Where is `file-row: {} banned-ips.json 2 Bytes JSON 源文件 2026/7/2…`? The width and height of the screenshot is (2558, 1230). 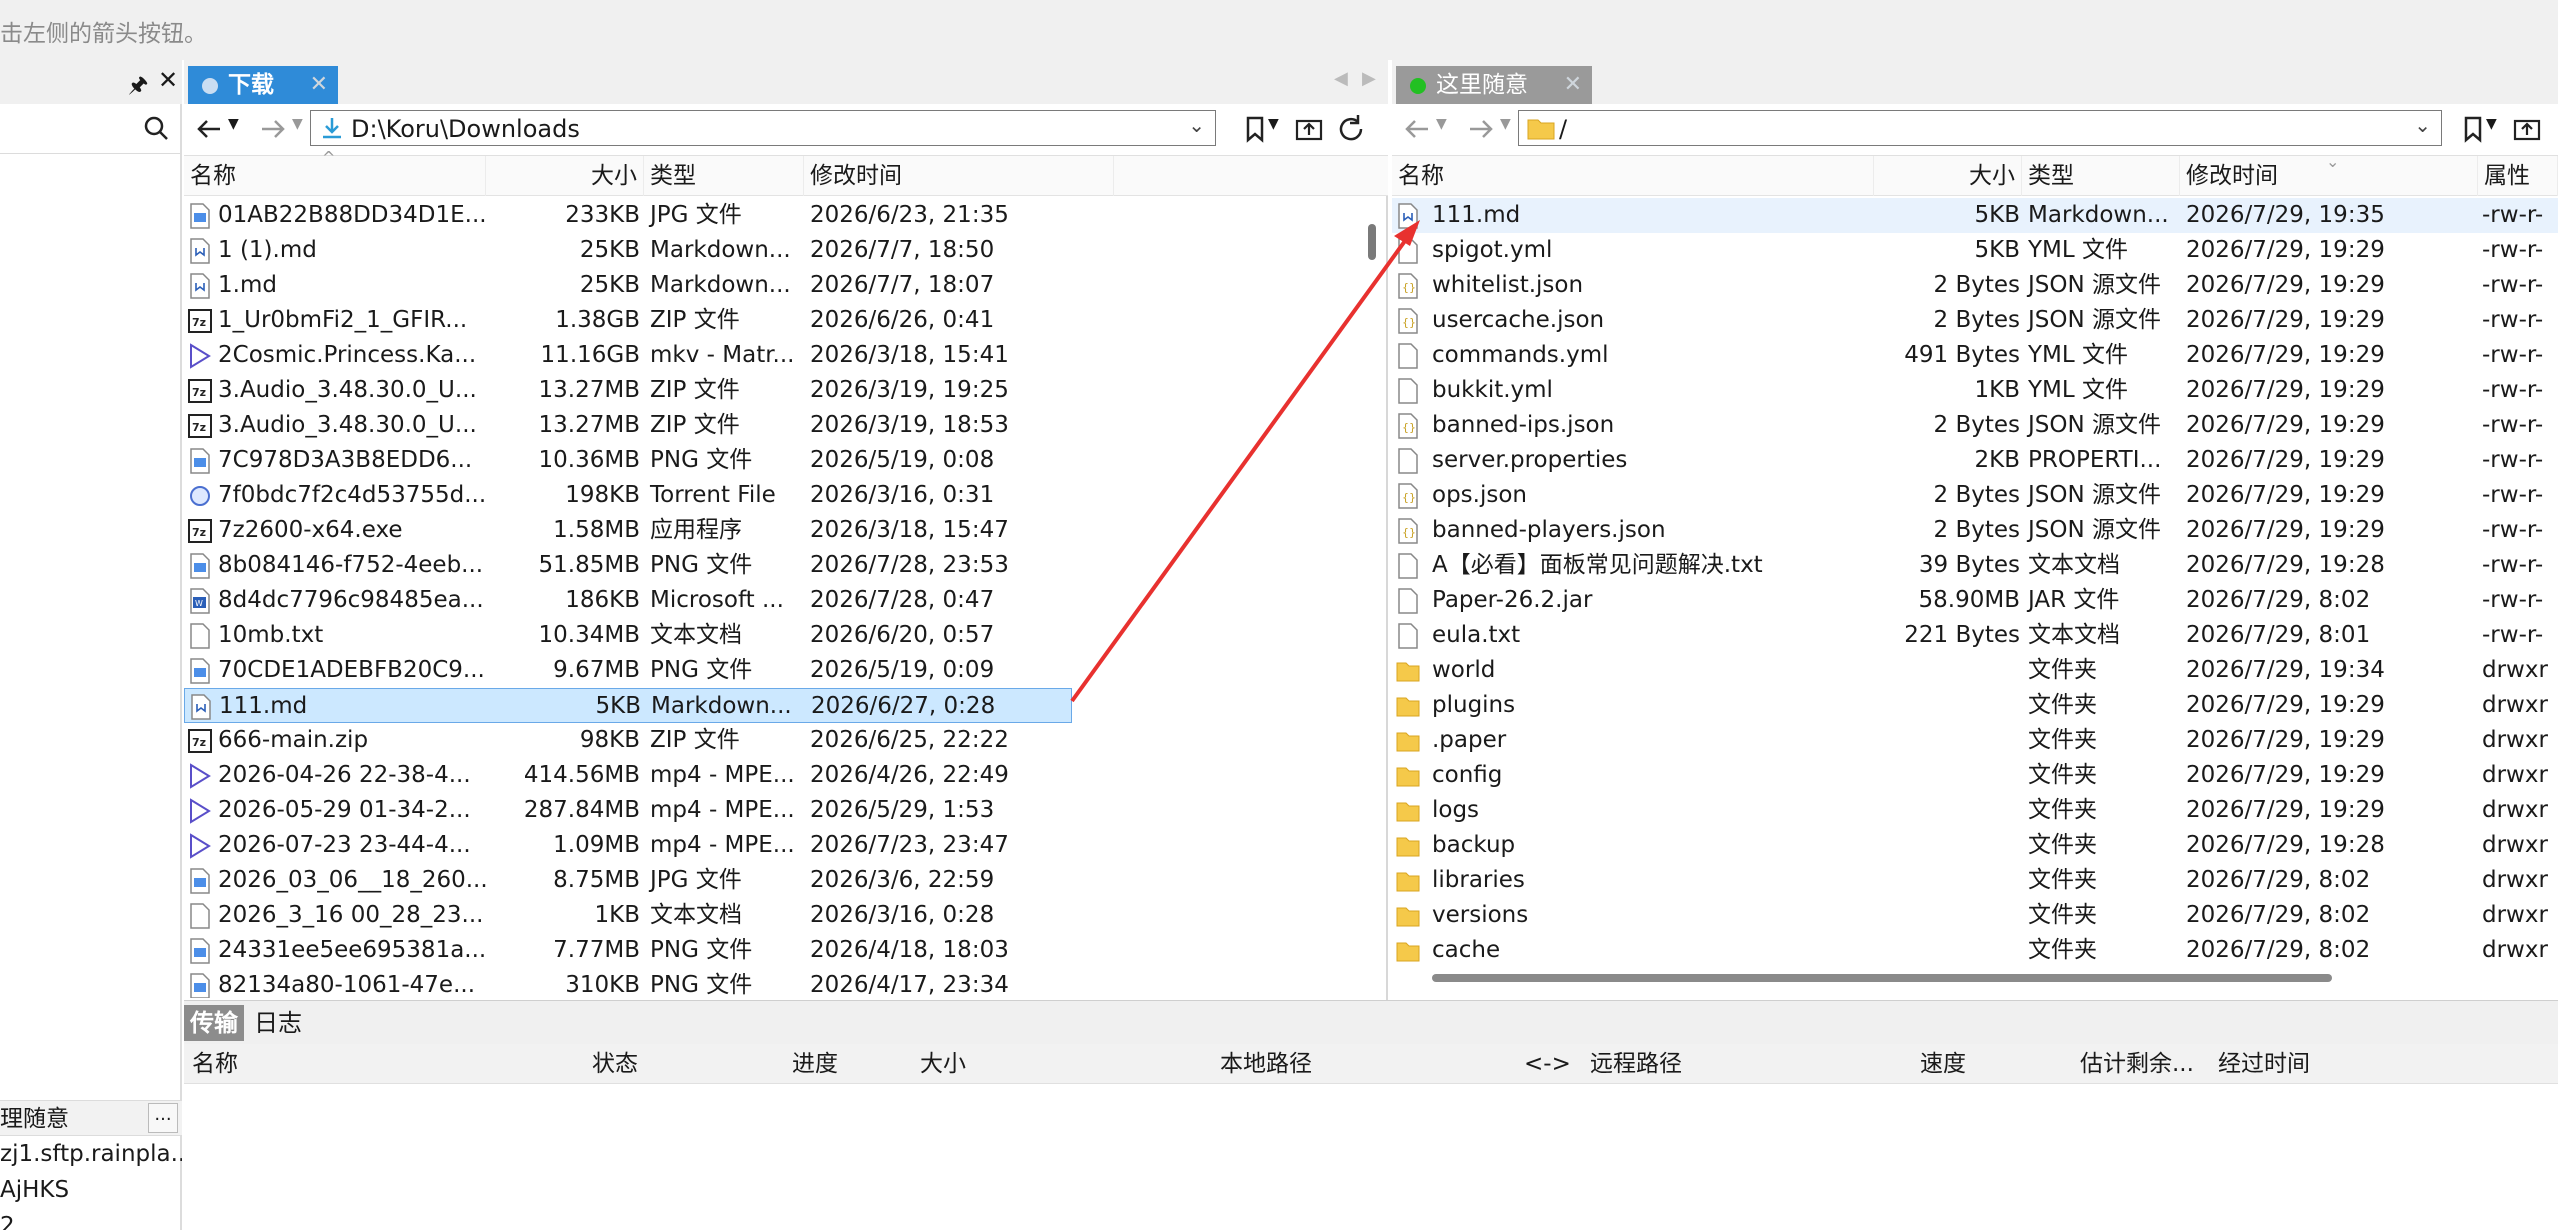 file-row: {} banned-ips.json 2 Bytes JSON 源文件 2026/7/2… is located at coordinates (1975, 425).